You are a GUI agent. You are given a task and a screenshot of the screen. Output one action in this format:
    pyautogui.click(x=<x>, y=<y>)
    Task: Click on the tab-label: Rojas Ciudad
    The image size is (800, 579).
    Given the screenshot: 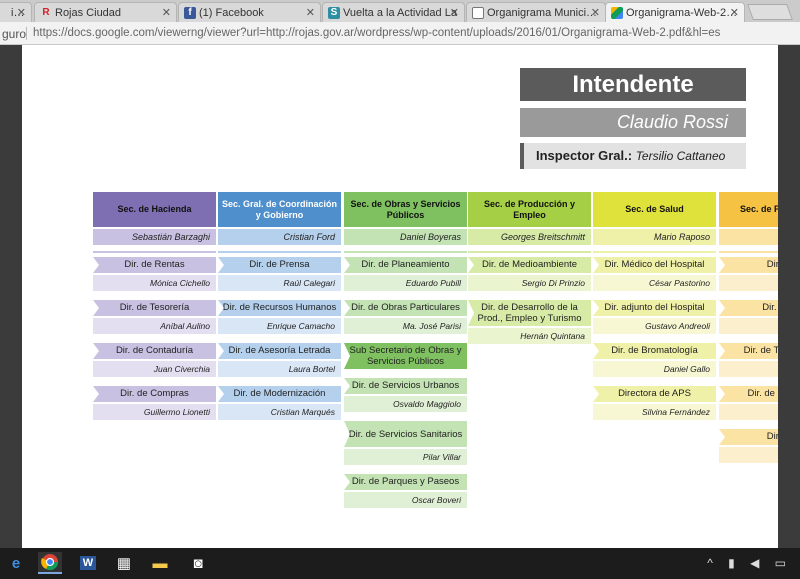 What is the action you would take?
    pyautogui.click(x=88, y=12)
    